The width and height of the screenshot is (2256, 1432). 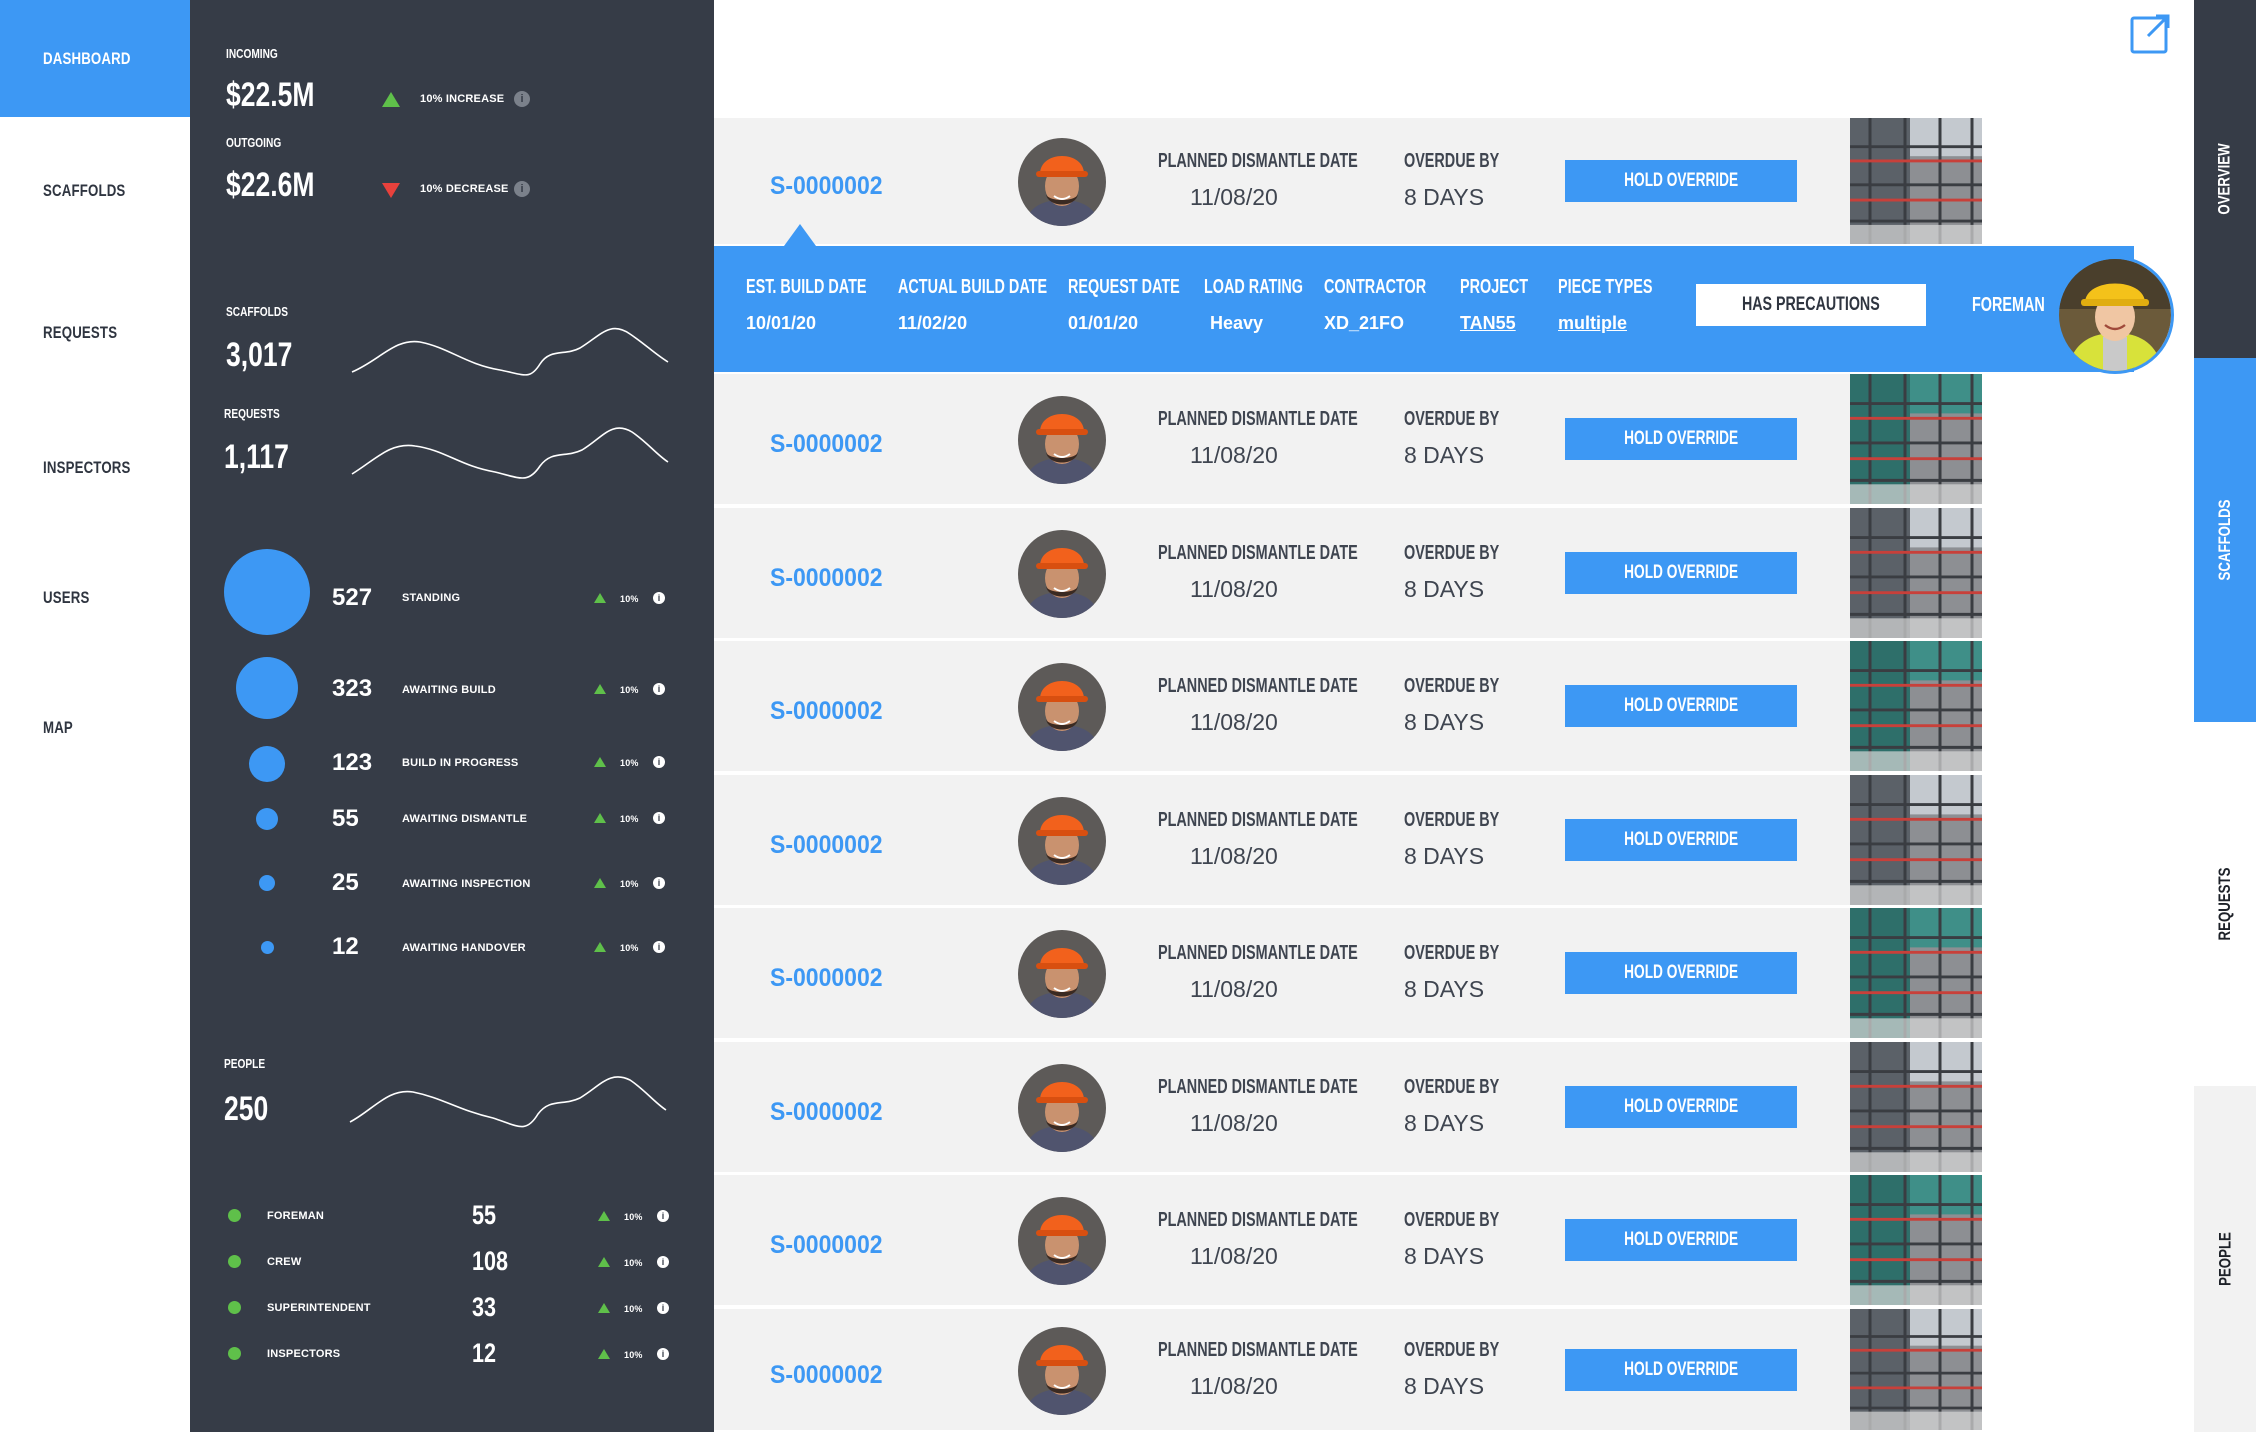 What do you see at coordinates (252, 413) in the screenshot?
I see `requests-label: REQUESTS` at bounding box center [252, 413].